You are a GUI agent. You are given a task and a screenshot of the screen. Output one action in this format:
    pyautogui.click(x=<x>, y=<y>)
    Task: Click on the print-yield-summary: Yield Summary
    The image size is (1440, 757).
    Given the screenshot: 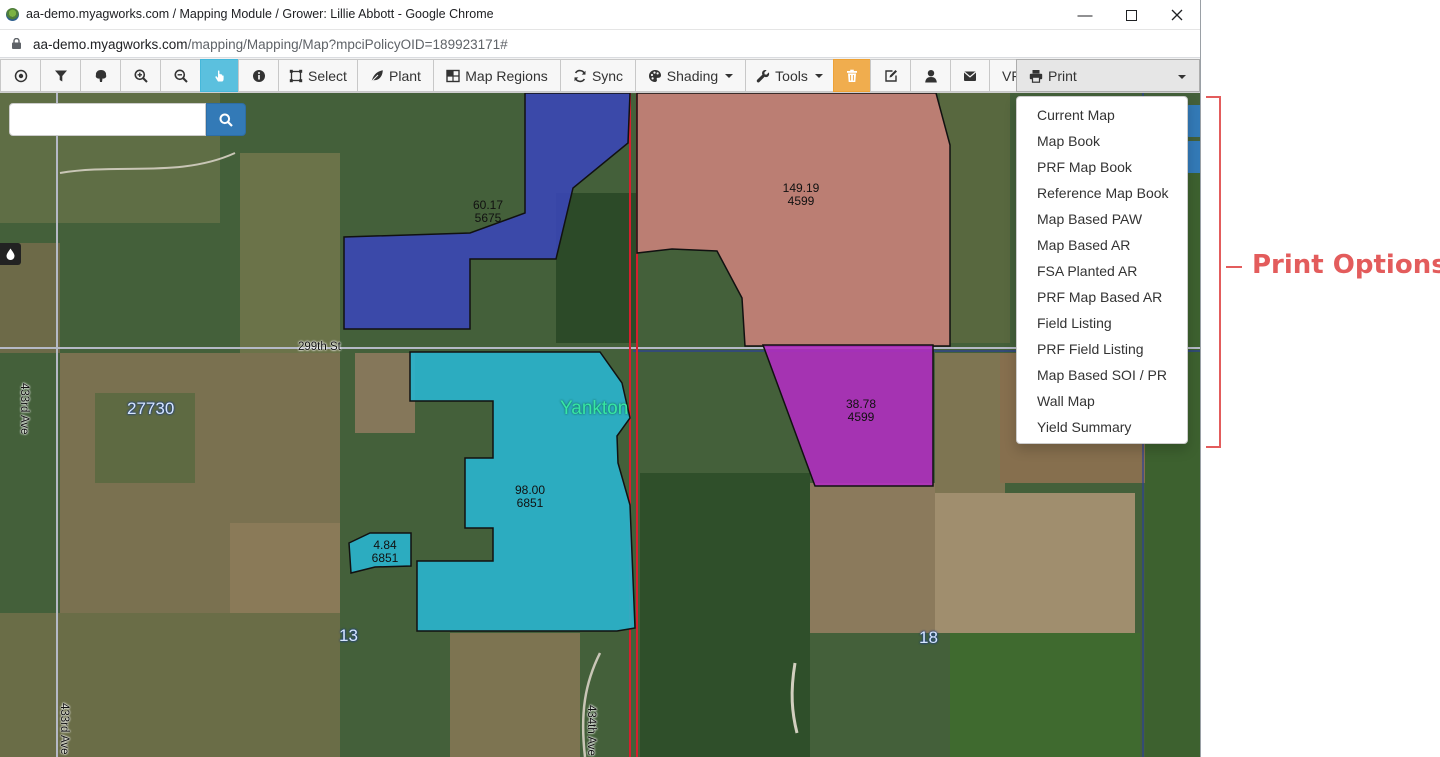 What is the action you would take?
    pyautogui.click(x=1102, y=427)
    